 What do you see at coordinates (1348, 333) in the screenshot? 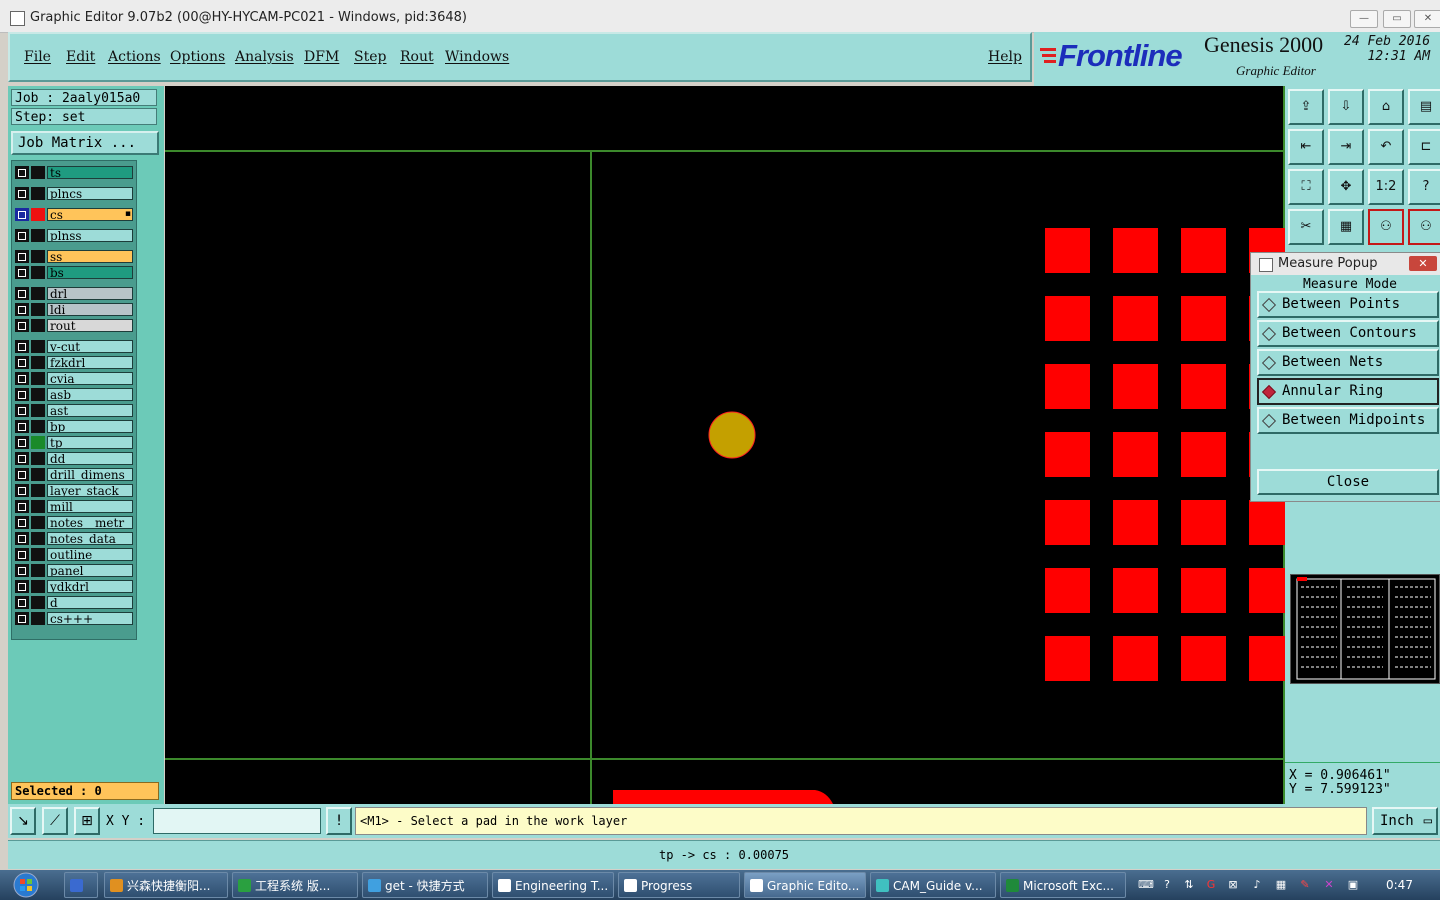
I see `measure-option: Between Contours` at bounding box center [1348, 333].